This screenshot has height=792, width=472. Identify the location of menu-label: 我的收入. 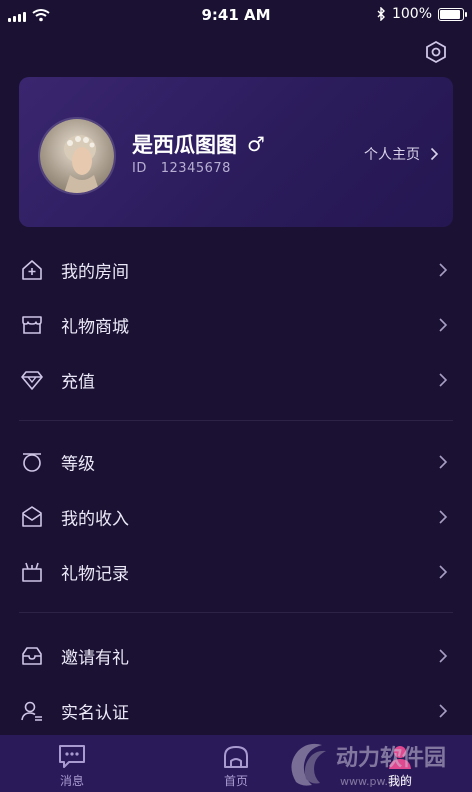
(95, 519).